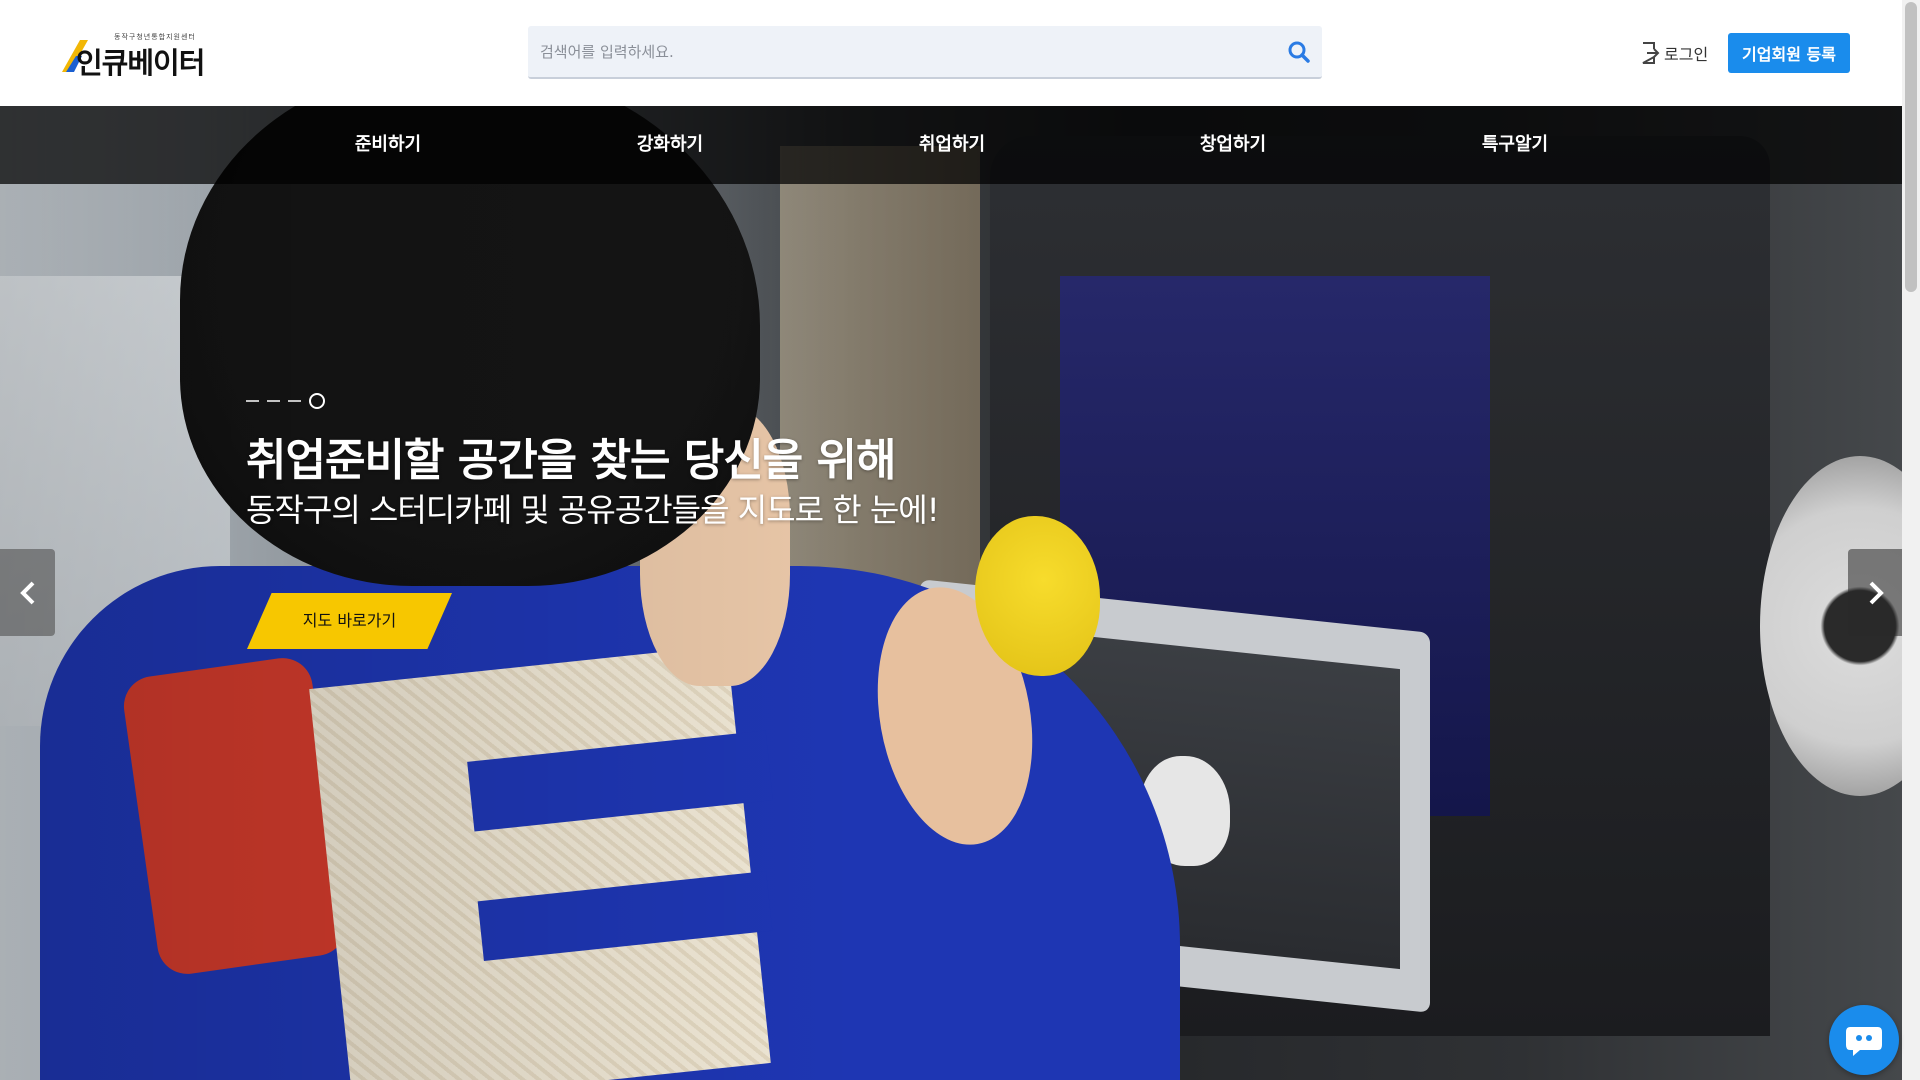 The height and width of the screenshot is (1080, 1920). I want to click on login-link: 로그인, so click(1674, 53).